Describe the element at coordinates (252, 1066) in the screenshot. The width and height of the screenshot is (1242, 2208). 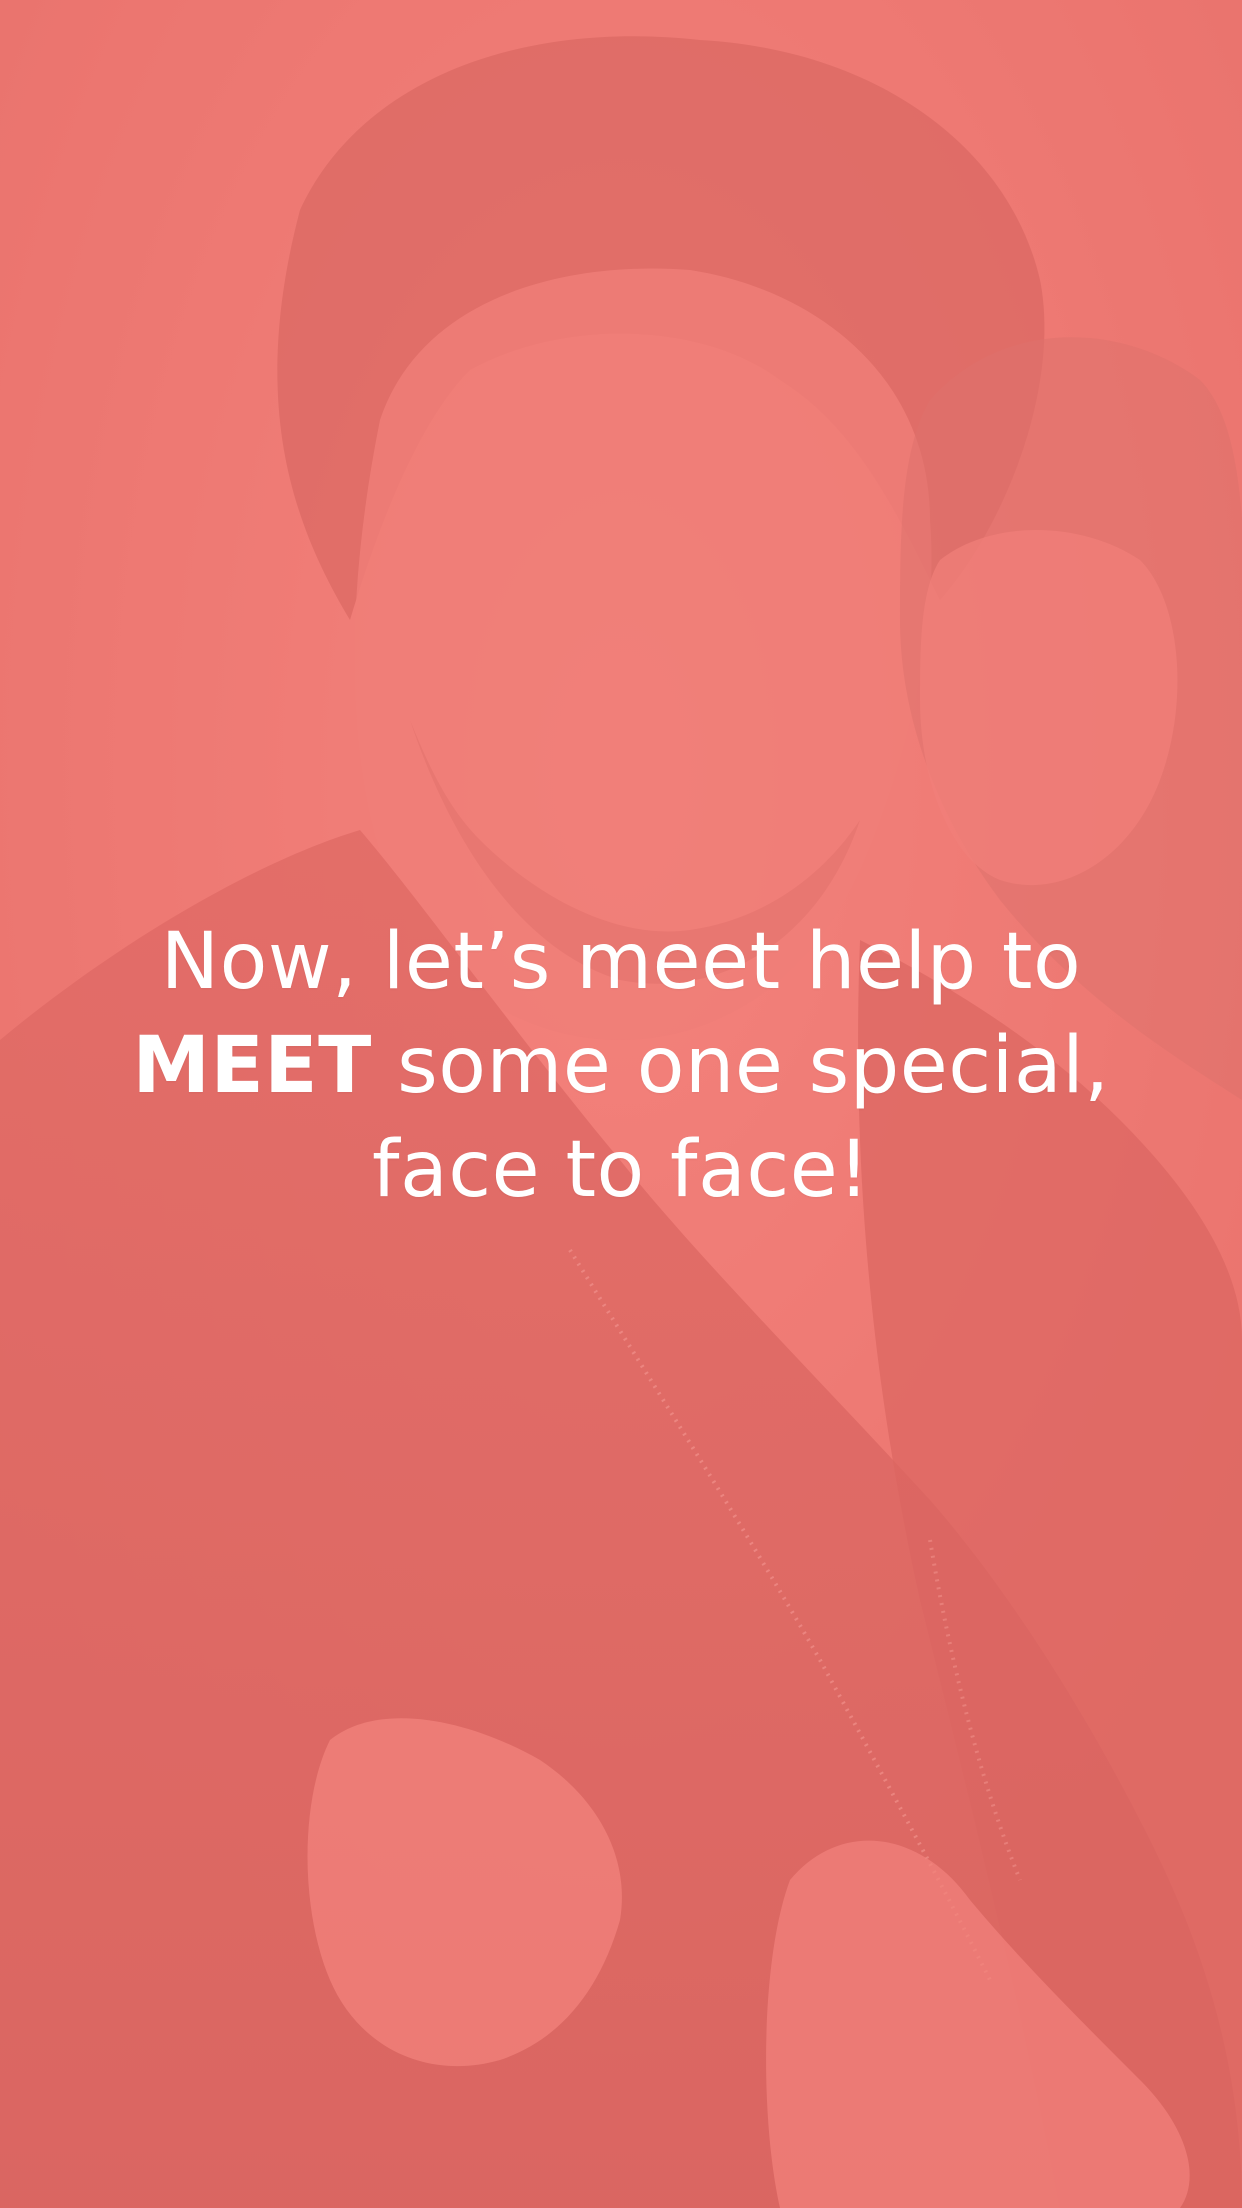
I see `headline-meet-emphasis: MEET` at that location.